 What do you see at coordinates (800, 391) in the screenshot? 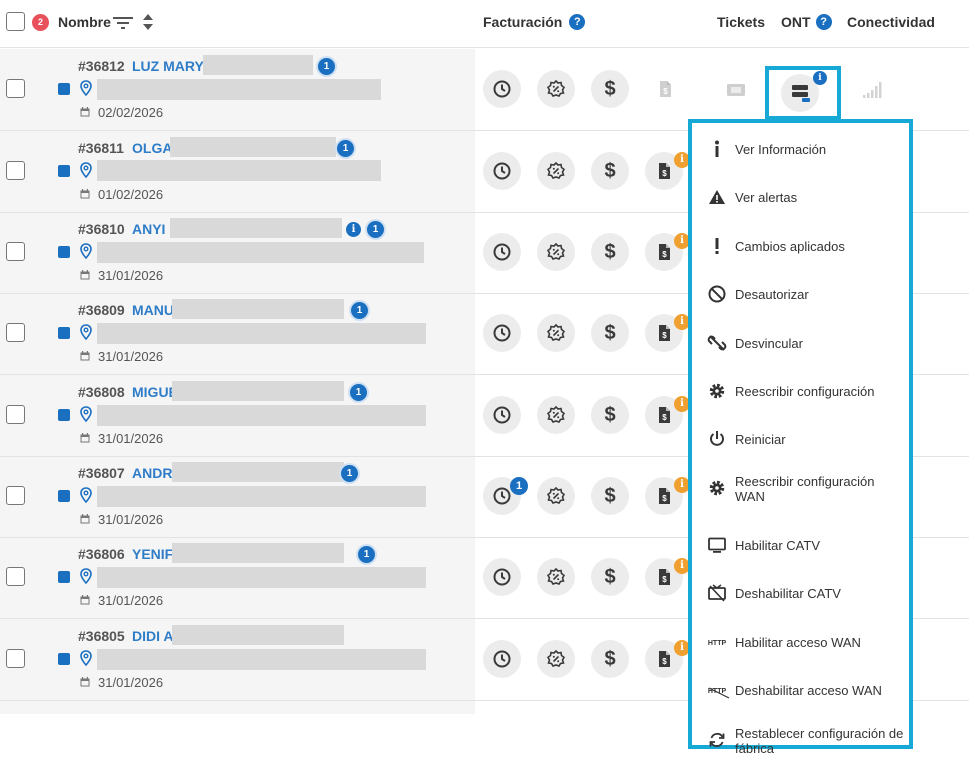
I see `menu-item-gear: Reescribir configuración` at bounding box center [800, 391].